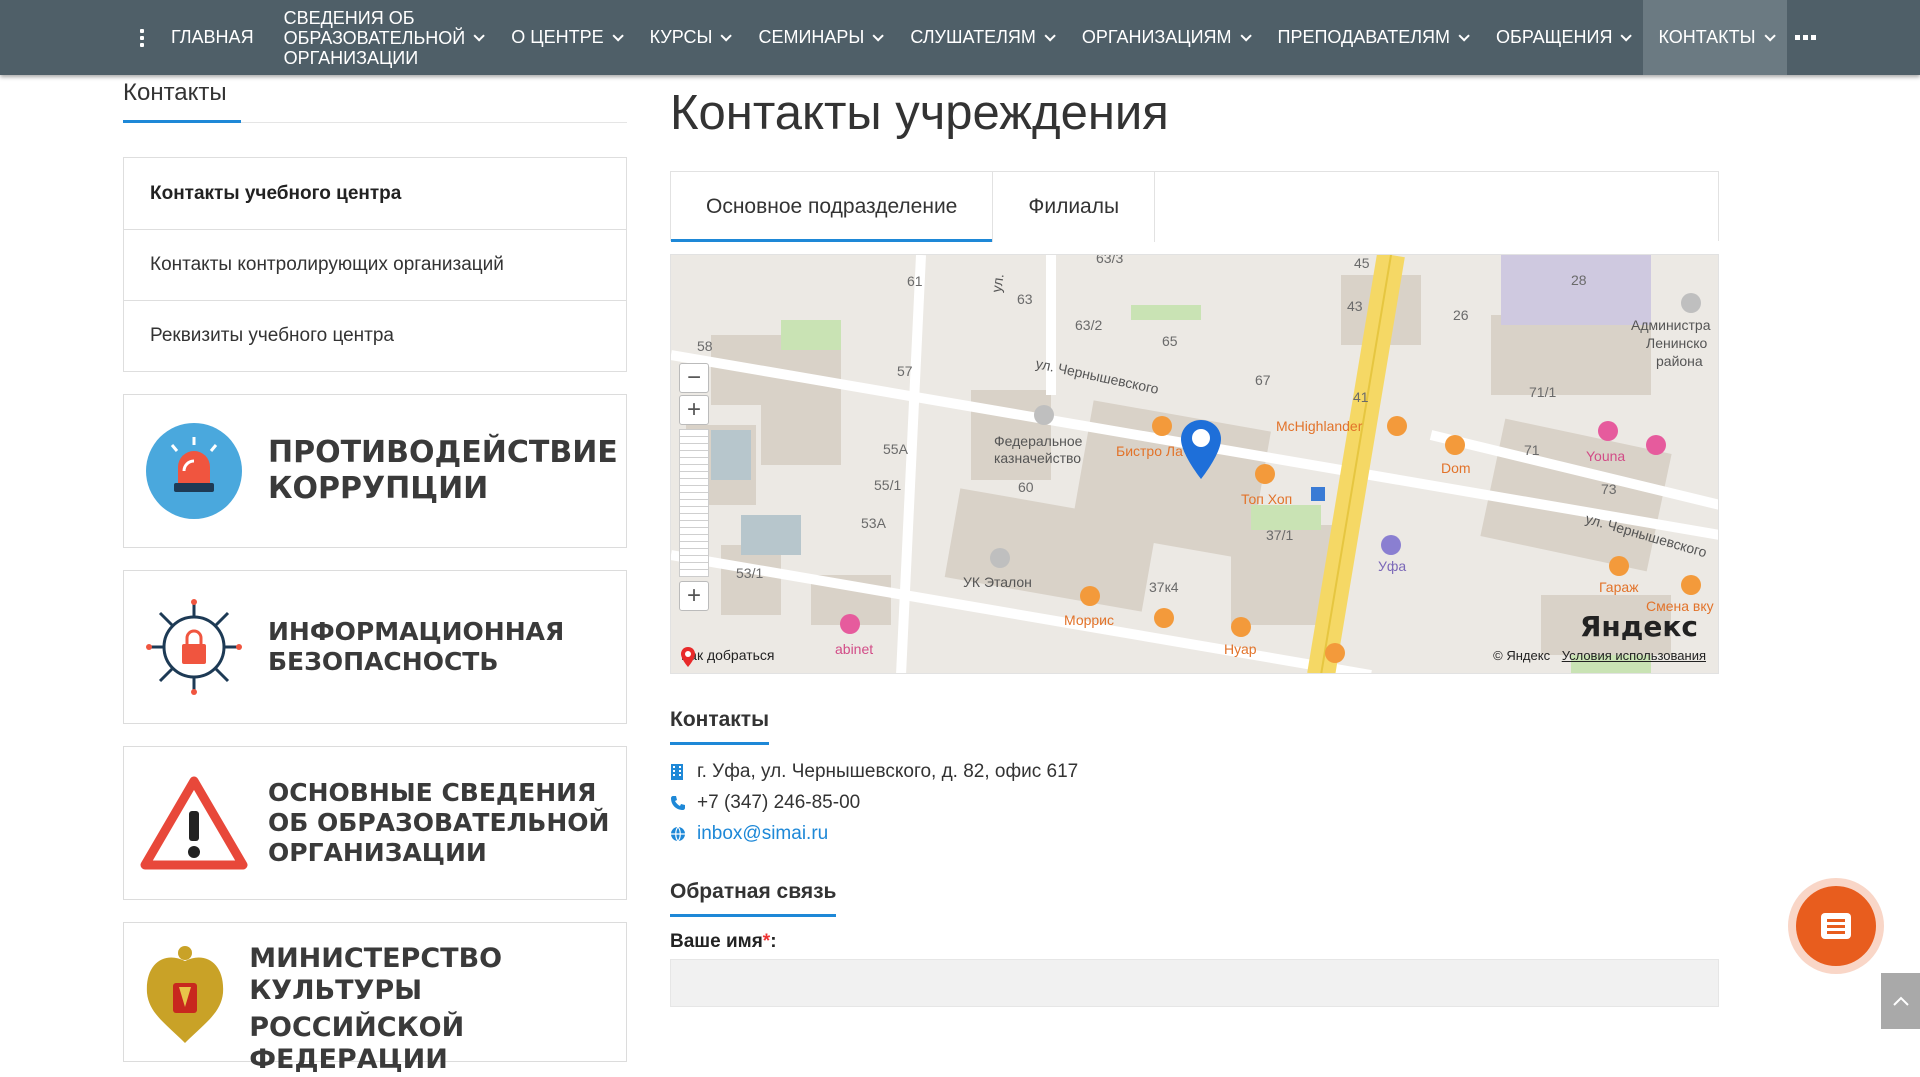 This screenshot has width=1920, height=1077. I want to click on banner-infosecurity: ИНФОРМАЦИОННАЯ БЕЗОПАСНОСТЬ, so click(375, 647).